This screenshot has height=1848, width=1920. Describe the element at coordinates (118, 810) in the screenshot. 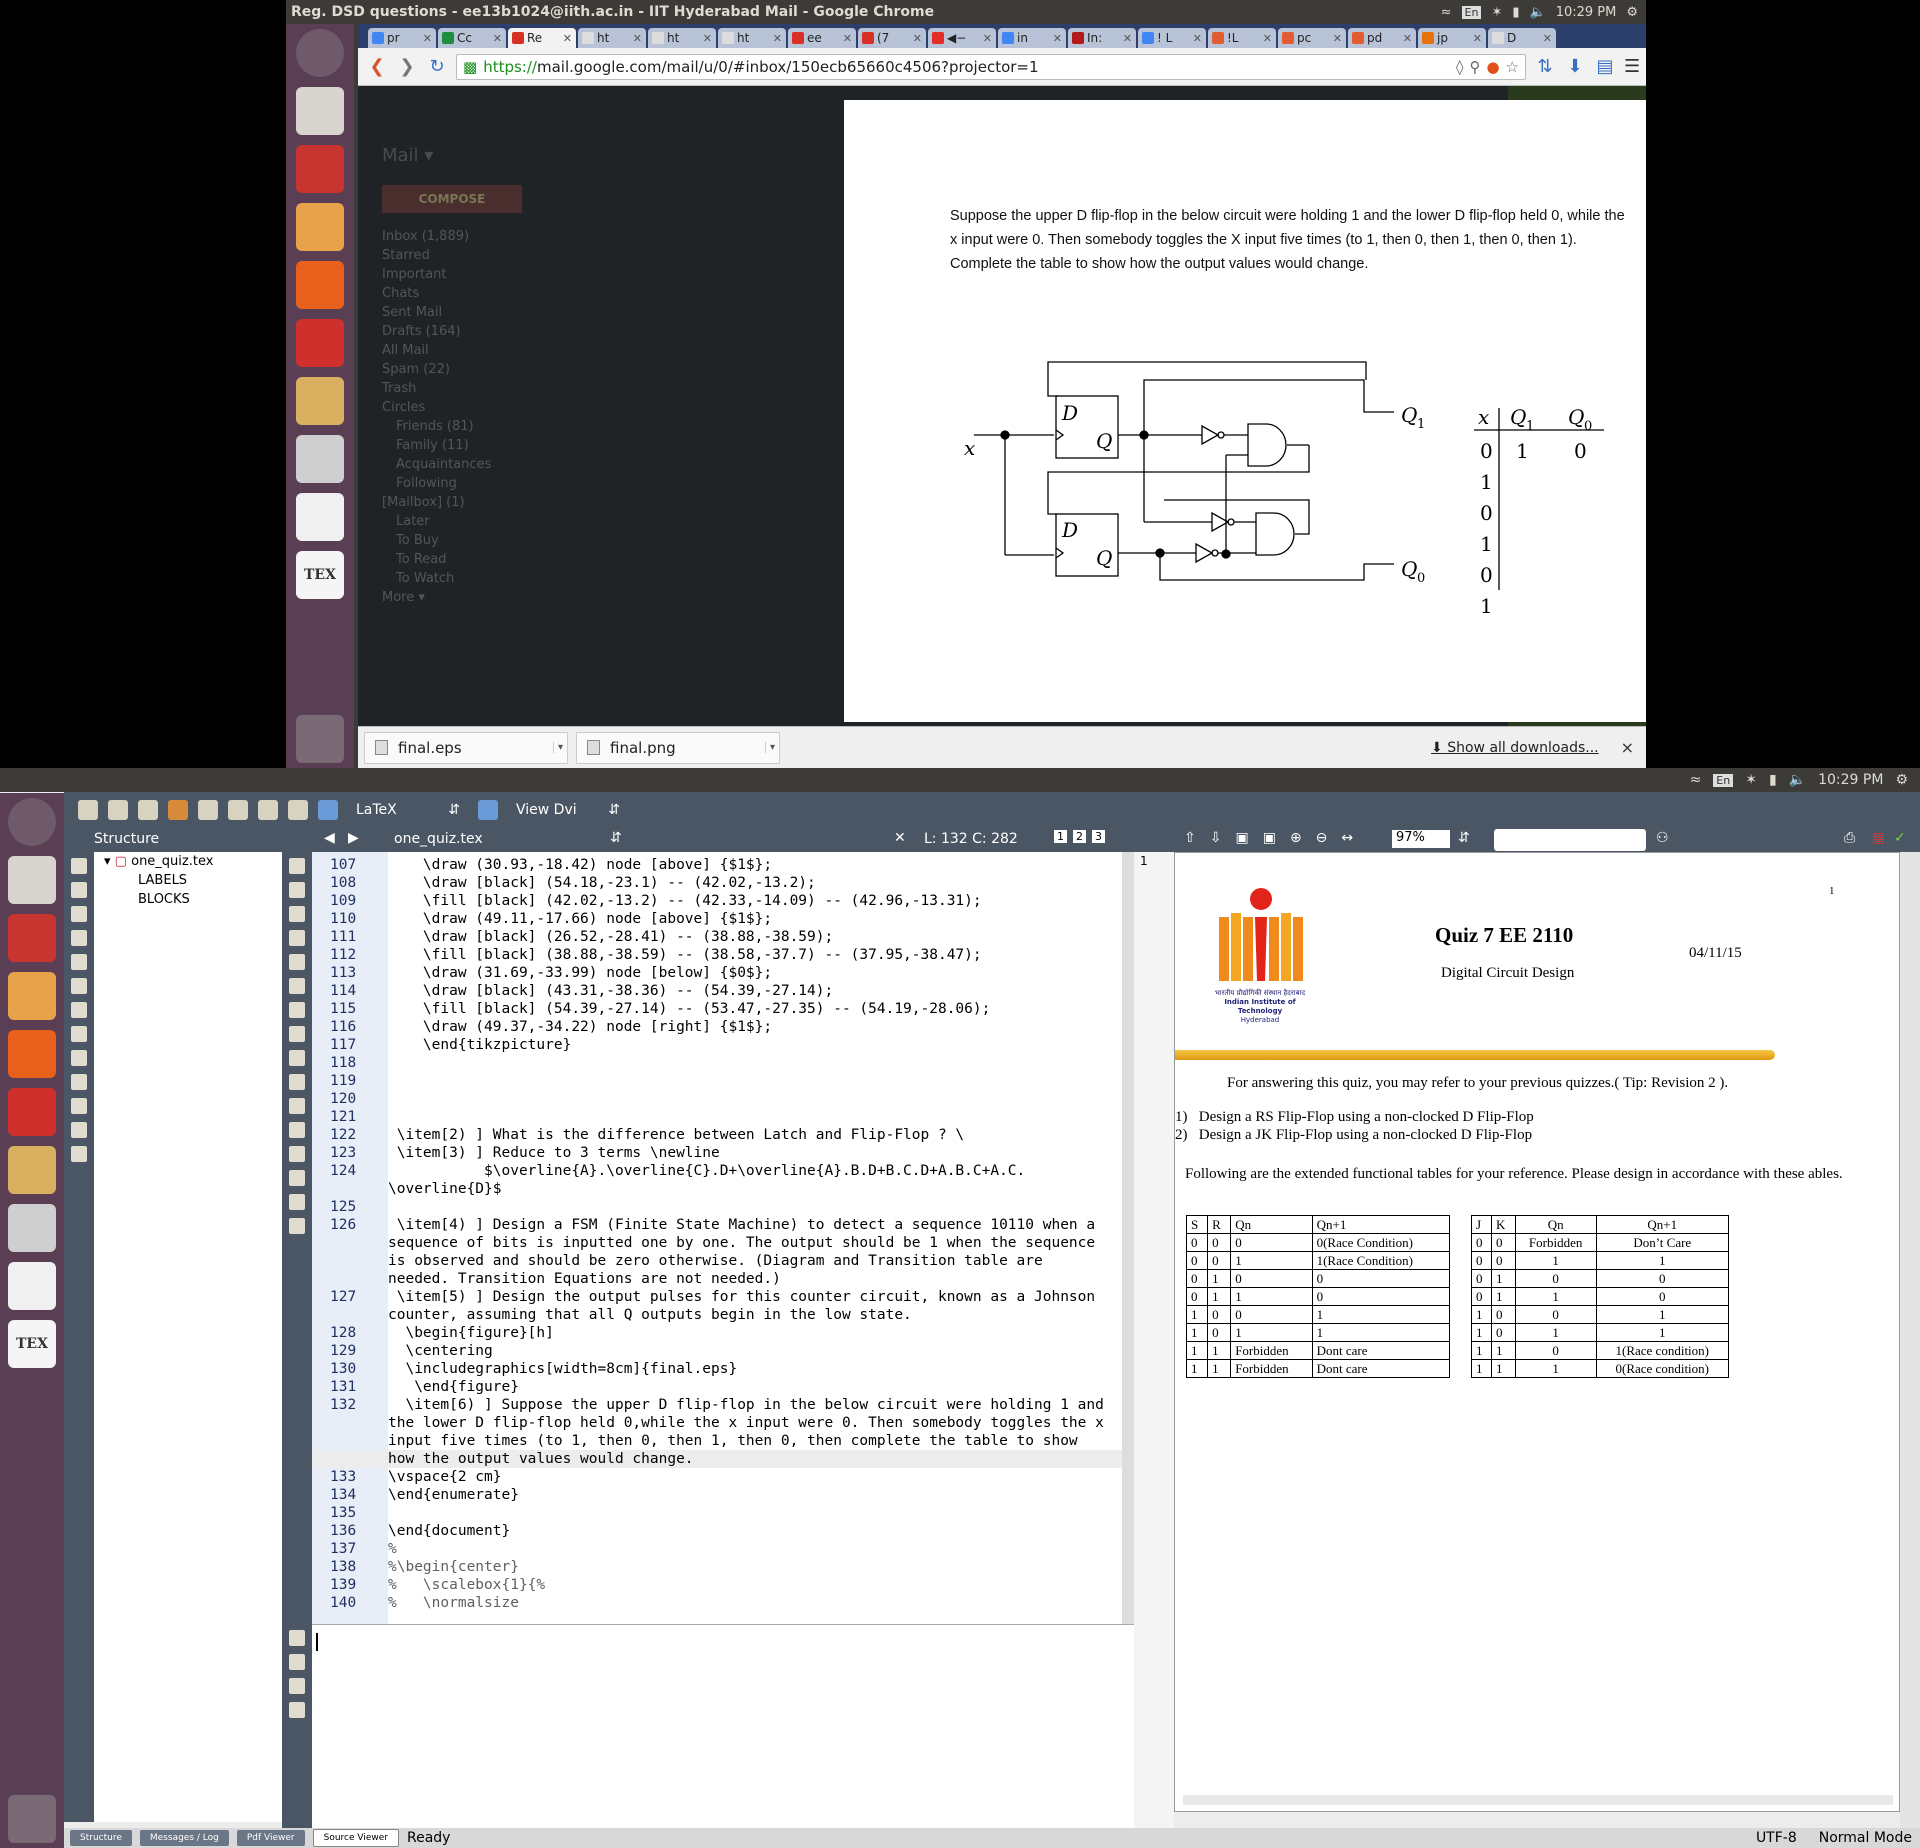

I see `open-file-icon` at that location.